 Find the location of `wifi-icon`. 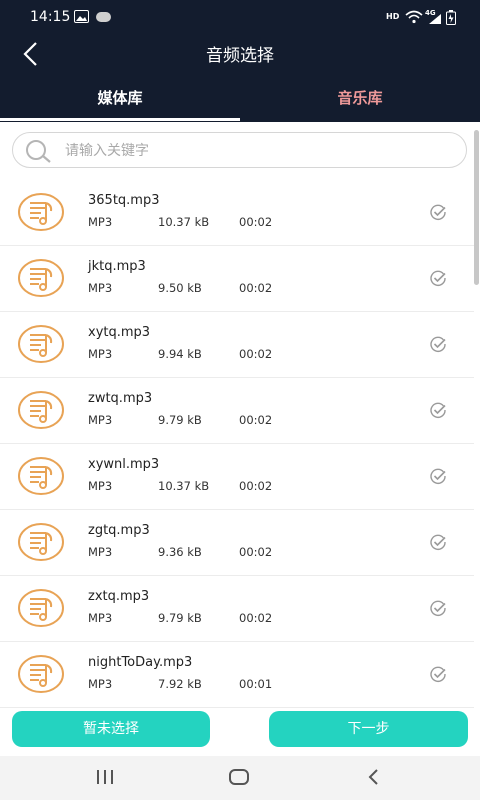

wifi-icon is located at coordinates (414, 17).